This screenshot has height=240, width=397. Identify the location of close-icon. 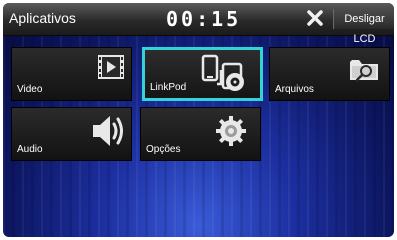
(315, 18).